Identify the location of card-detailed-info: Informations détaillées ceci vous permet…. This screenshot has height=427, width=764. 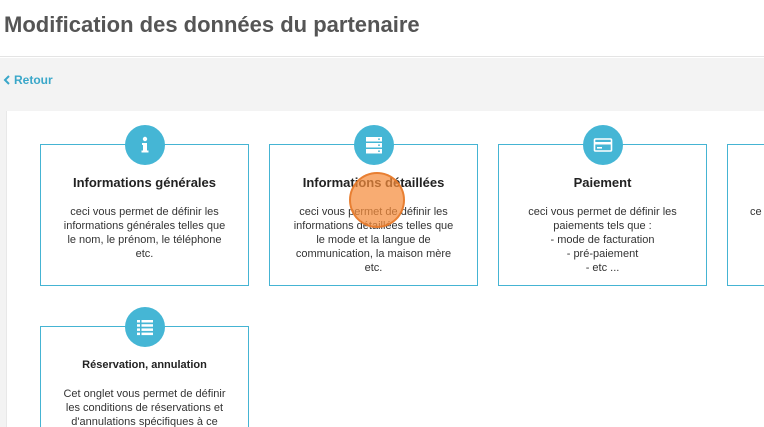
(373, 205).